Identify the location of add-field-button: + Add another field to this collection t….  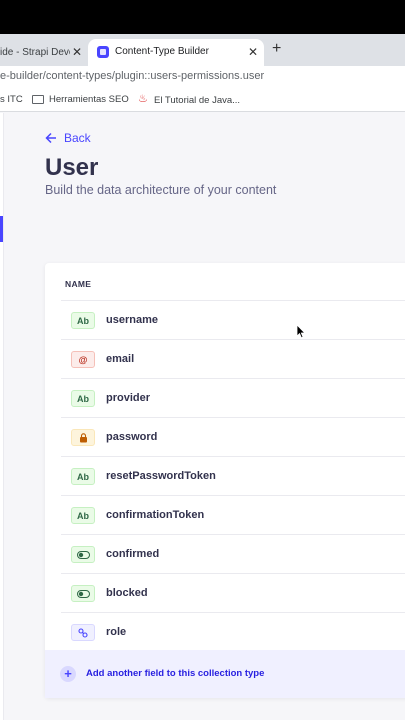
(225, 674).